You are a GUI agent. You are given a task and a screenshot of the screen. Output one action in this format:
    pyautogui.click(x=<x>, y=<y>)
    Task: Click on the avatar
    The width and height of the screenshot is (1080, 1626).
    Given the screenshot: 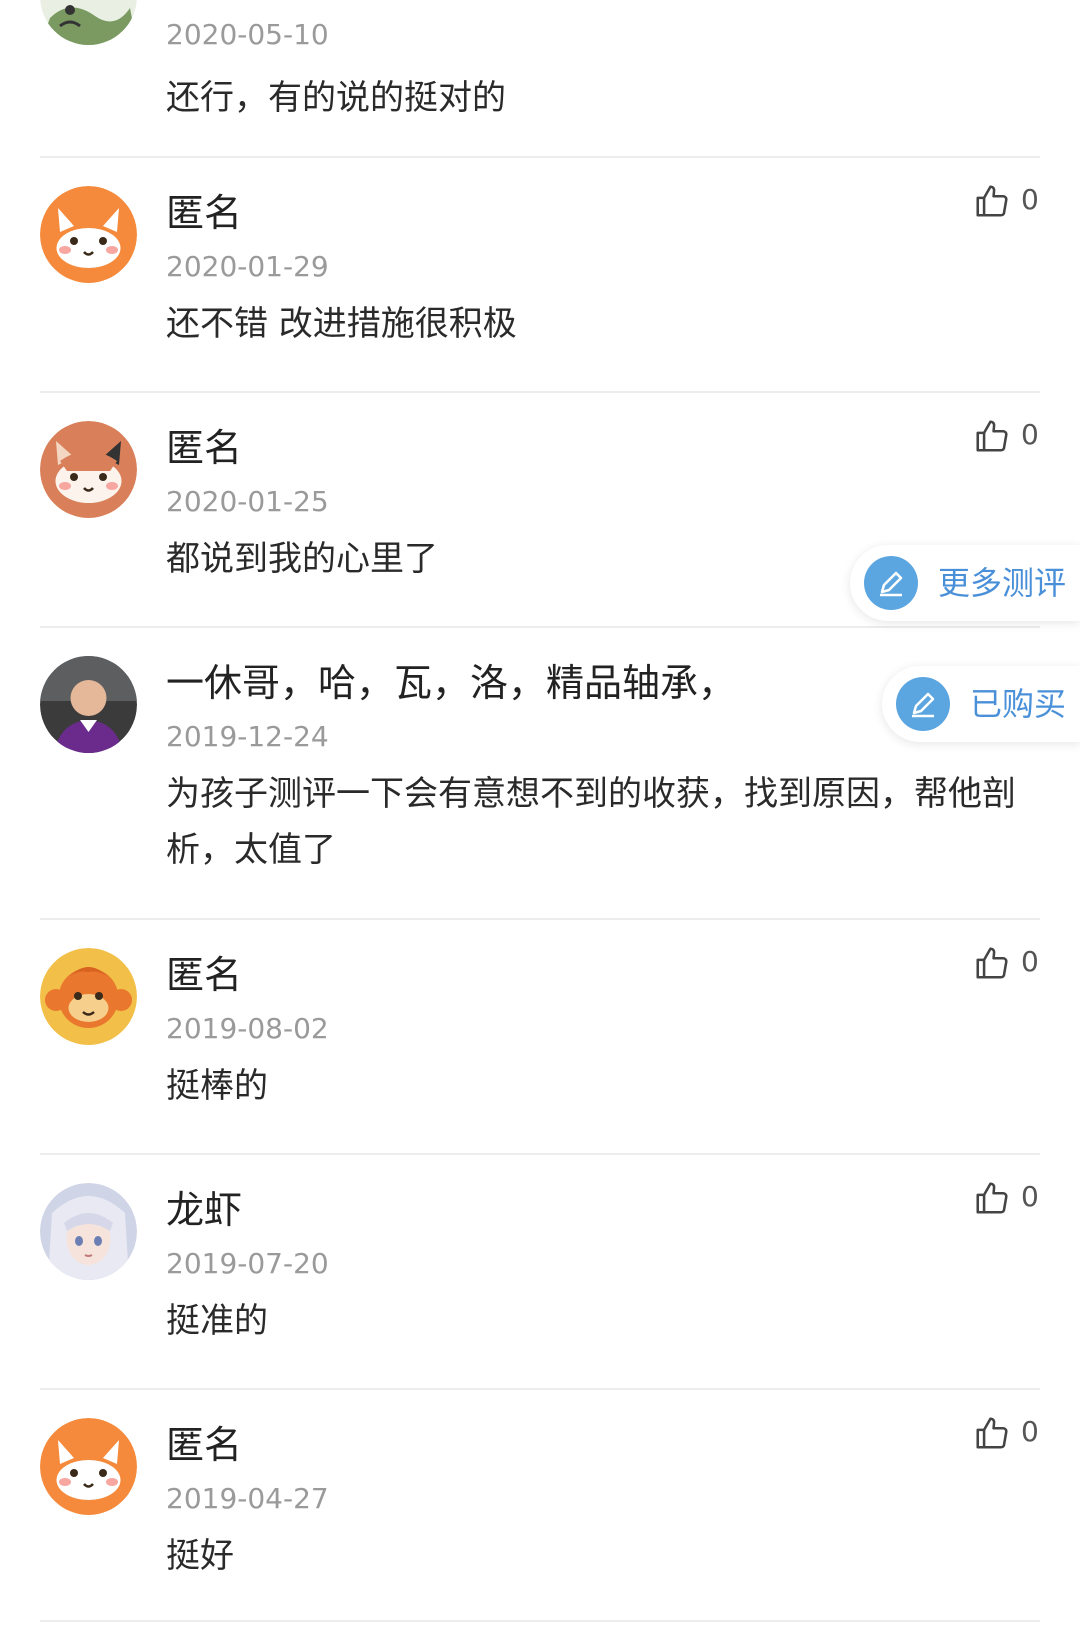 What is the action you would take?
    pyautogui.click(x=88, y=22)
    